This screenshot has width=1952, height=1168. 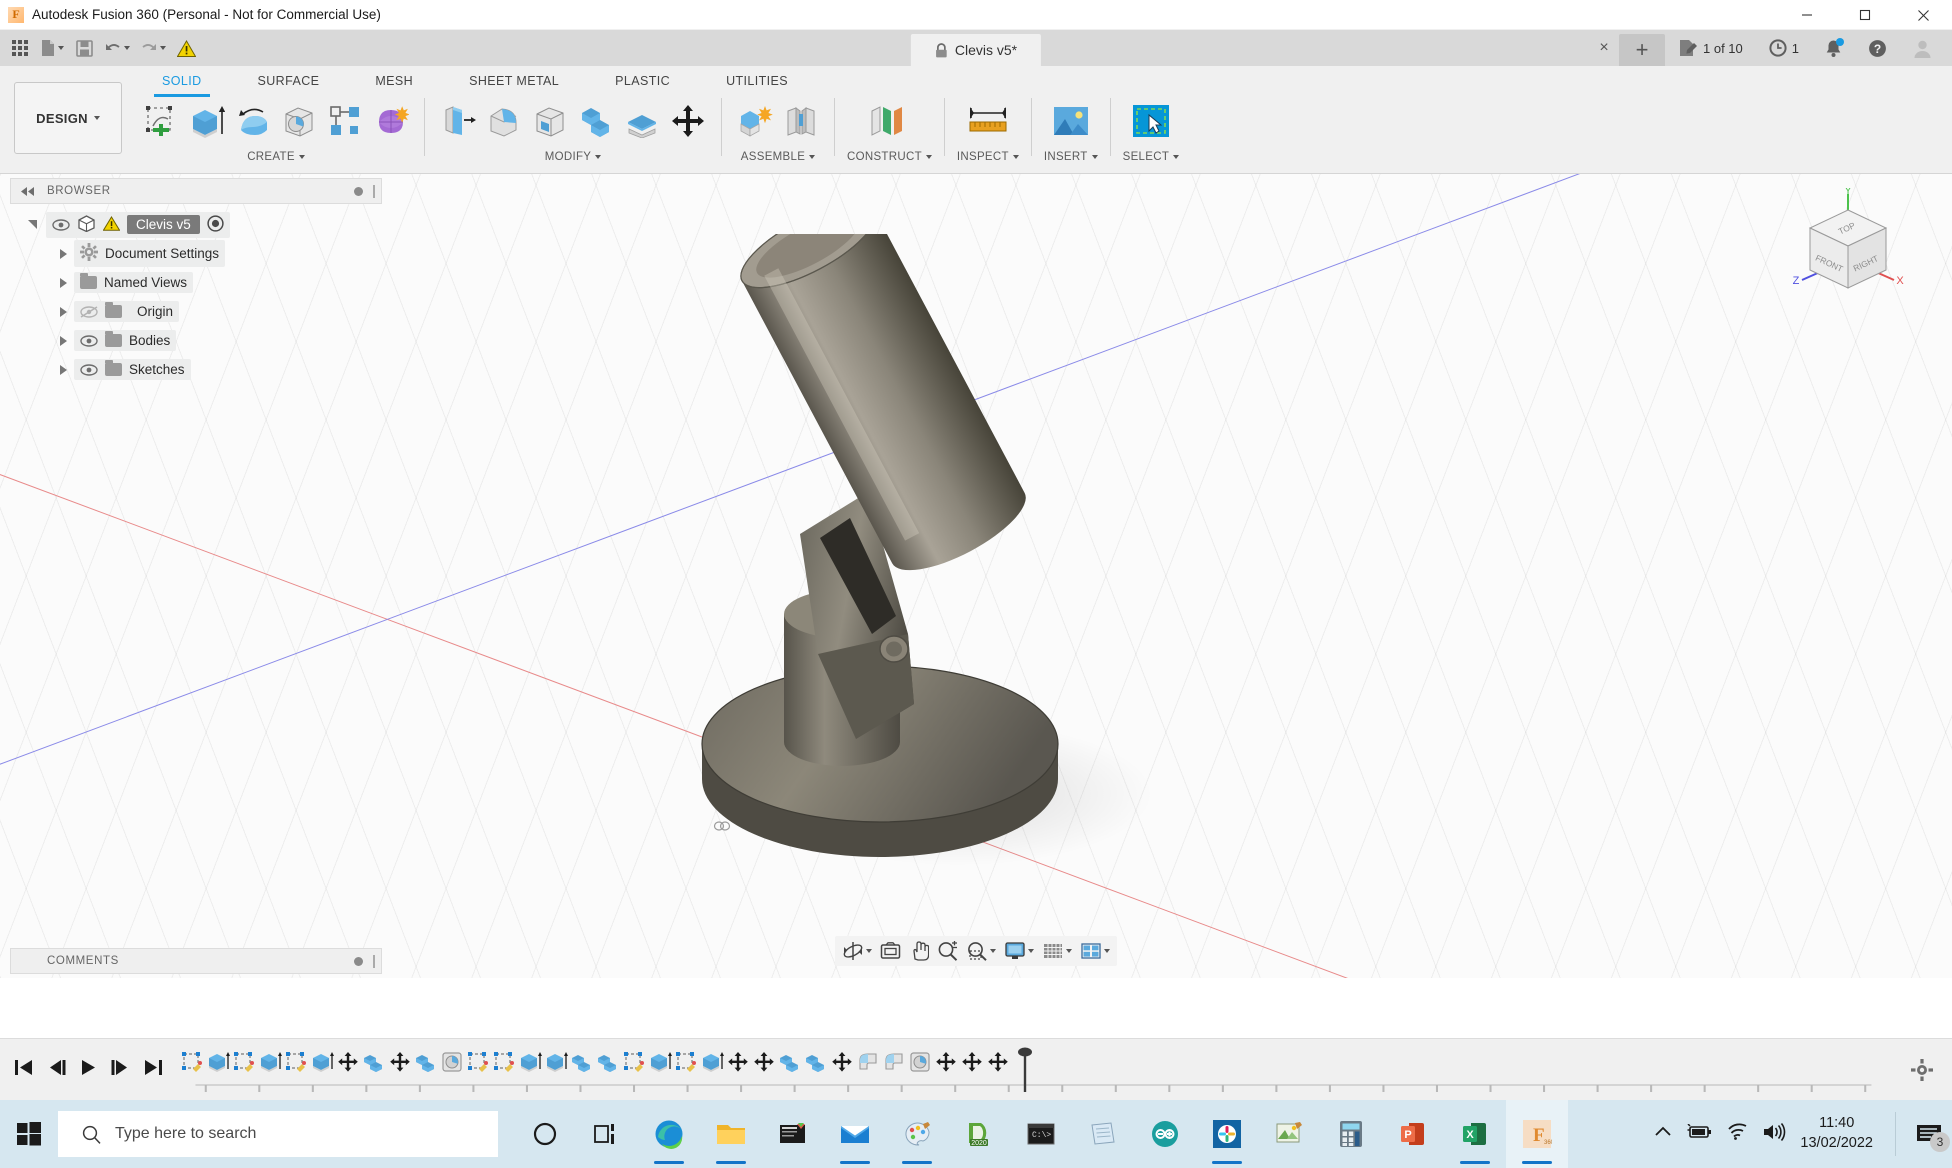 I want to click on taskbar-app-calculator, so click(x=1351, y=1134).